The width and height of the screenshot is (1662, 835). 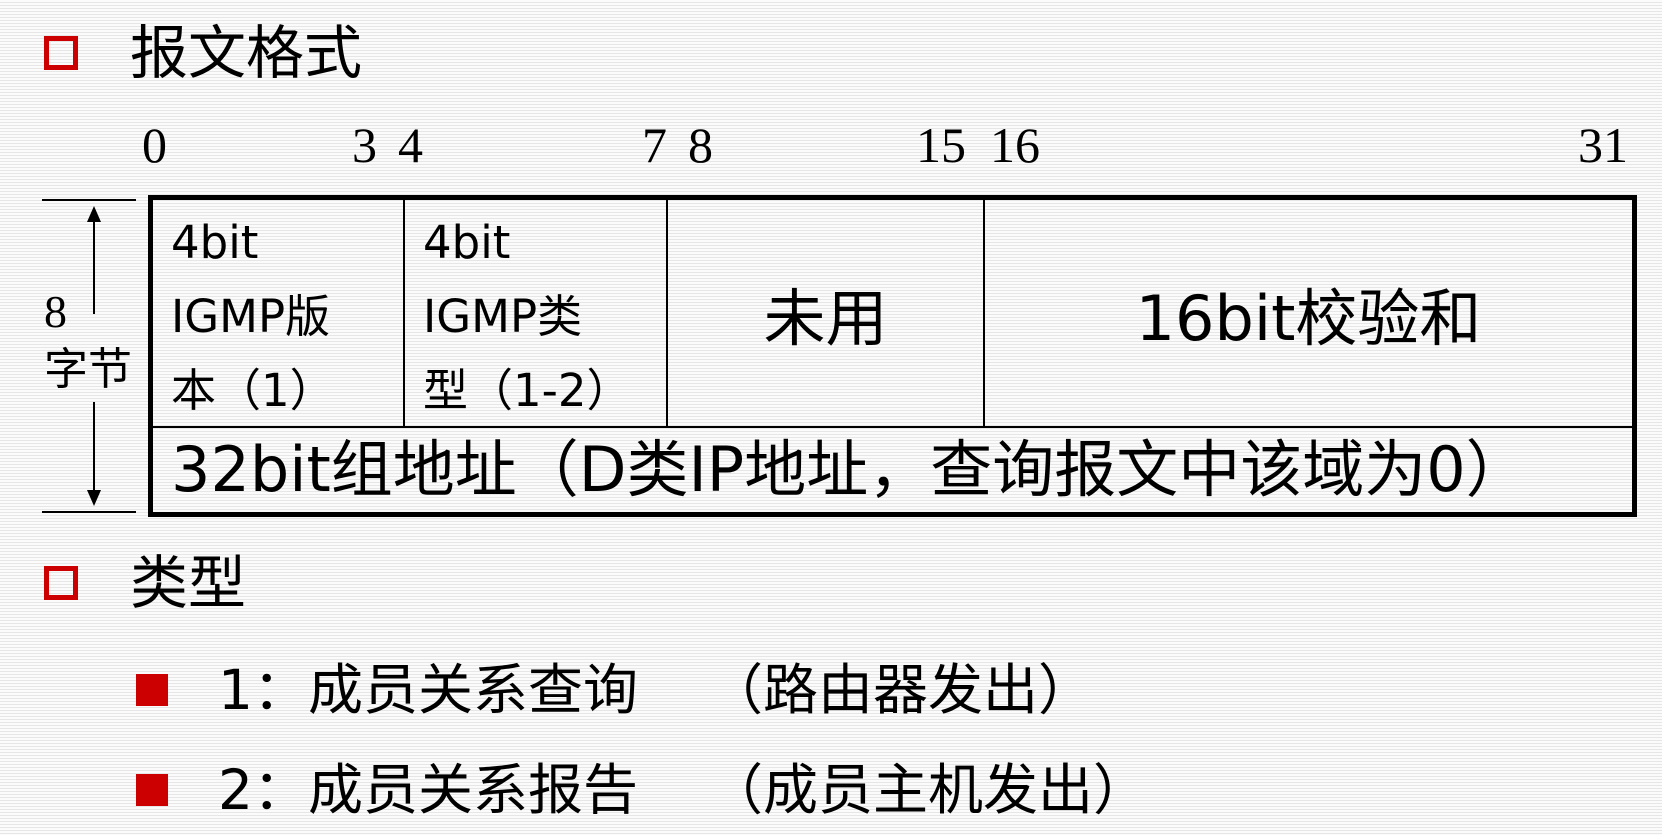 I want to click on field-value: 本（1）, so click(x=253, y=390).